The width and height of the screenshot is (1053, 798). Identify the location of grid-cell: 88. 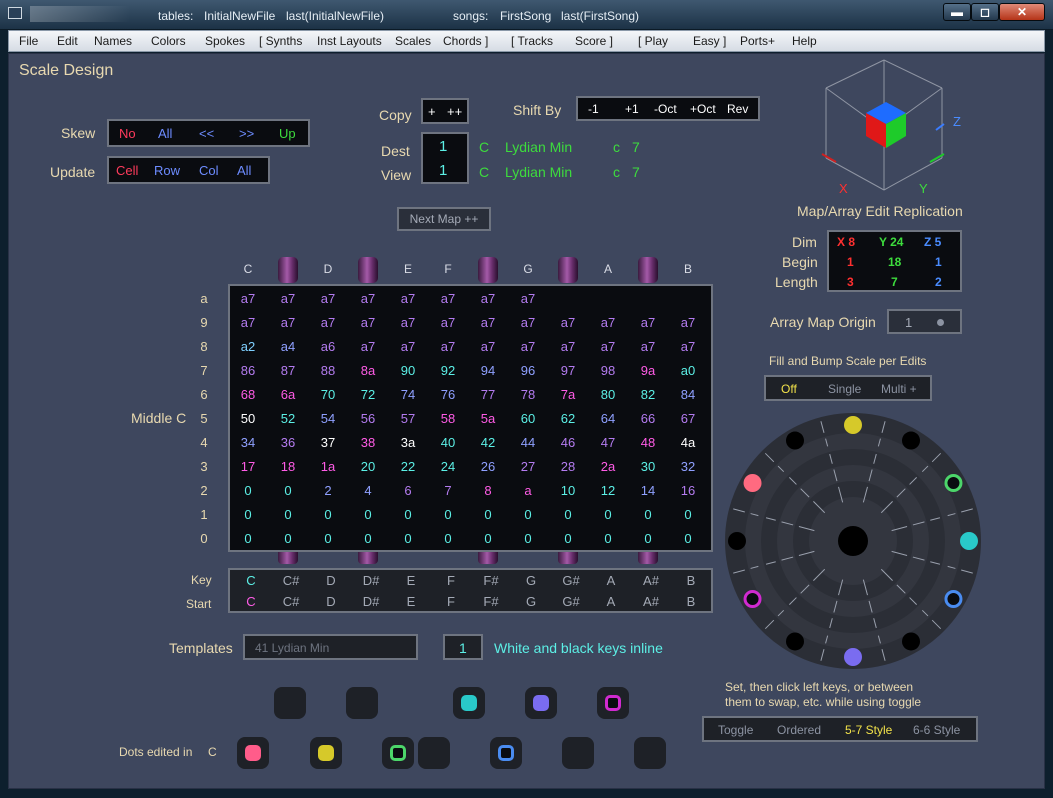
(328, 370).